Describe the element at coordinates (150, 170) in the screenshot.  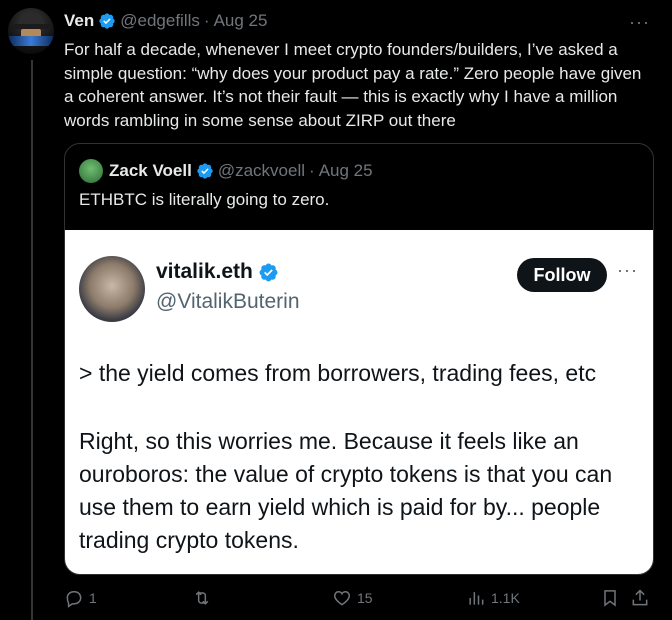
I see `quote-author-name: Zack Voell` at that location.